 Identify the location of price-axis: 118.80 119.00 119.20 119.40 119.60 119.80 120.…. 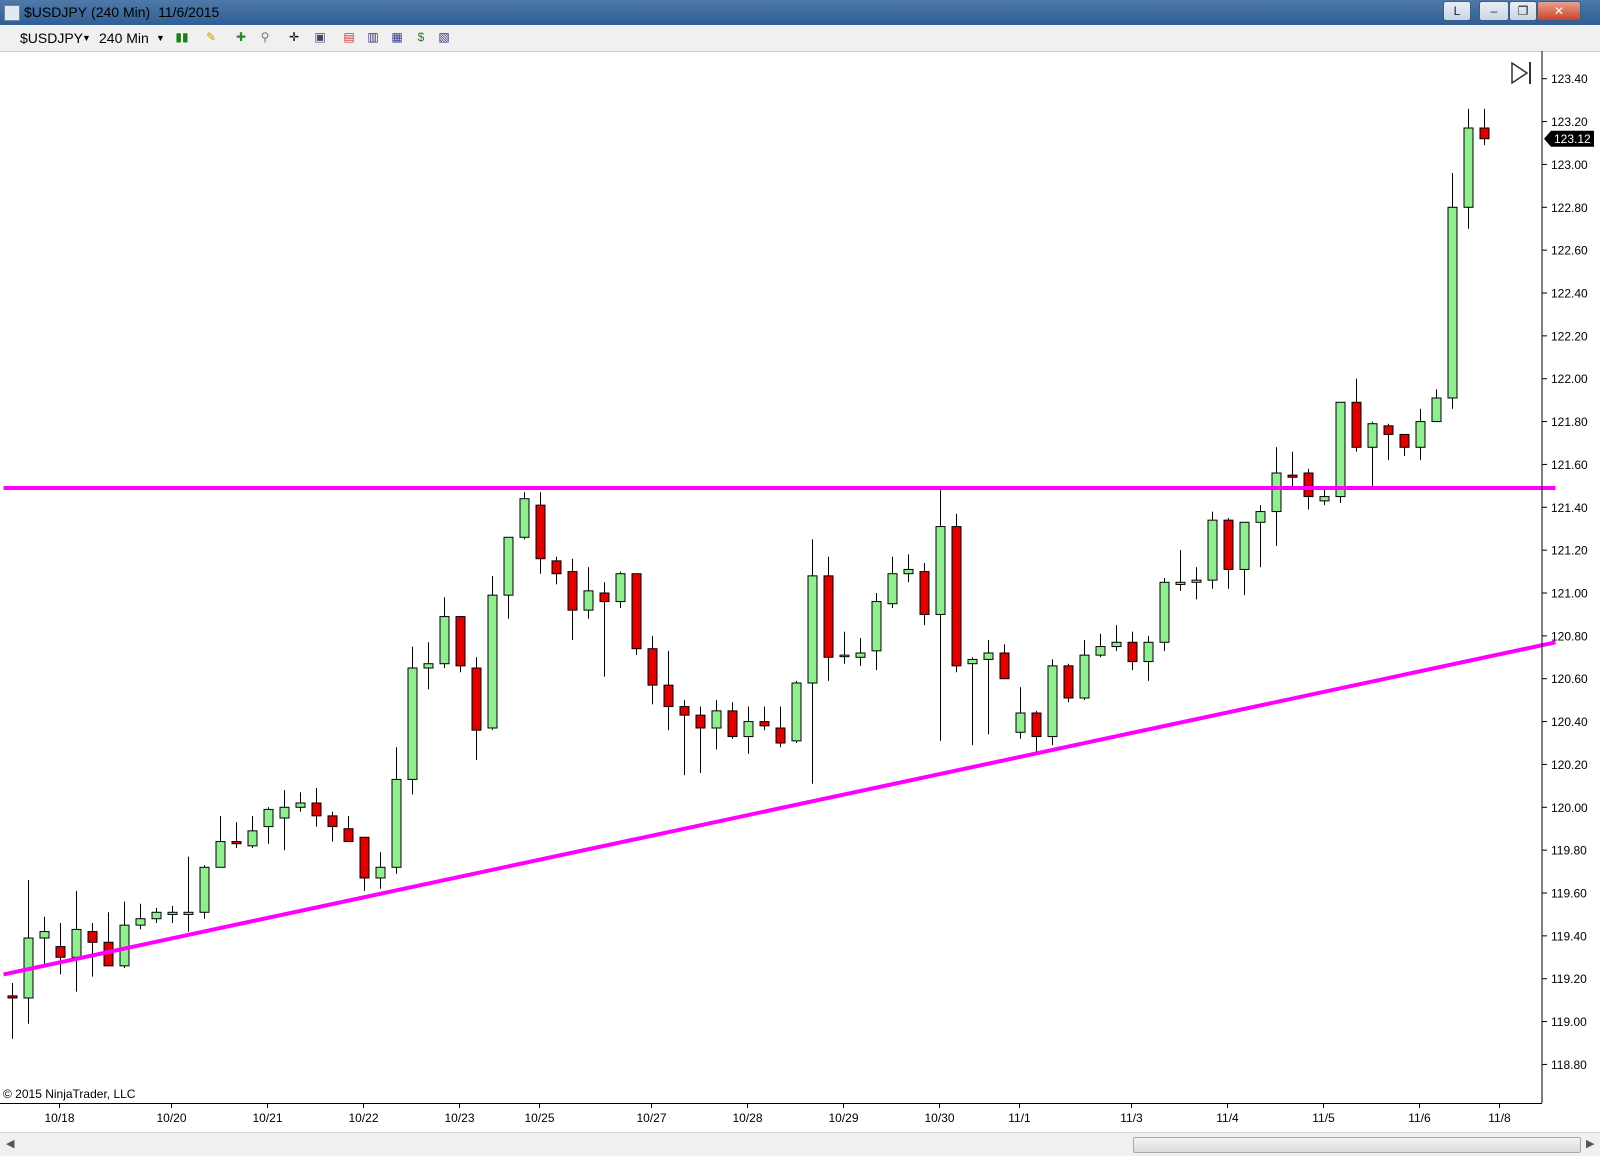
(1567, 577).